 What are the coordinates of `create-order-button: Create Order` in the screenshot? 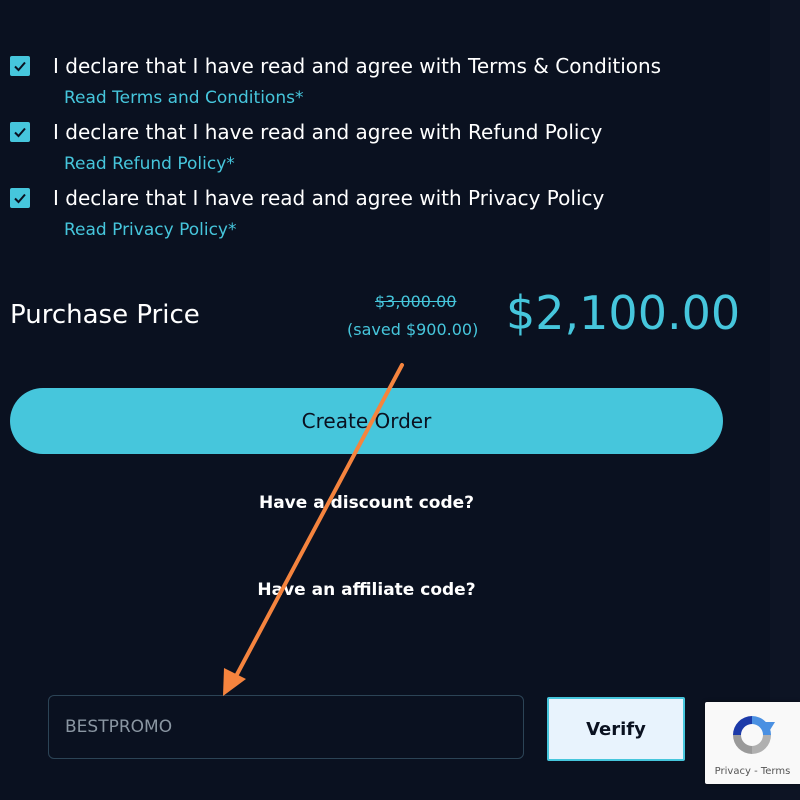 It's located at (366, 421).